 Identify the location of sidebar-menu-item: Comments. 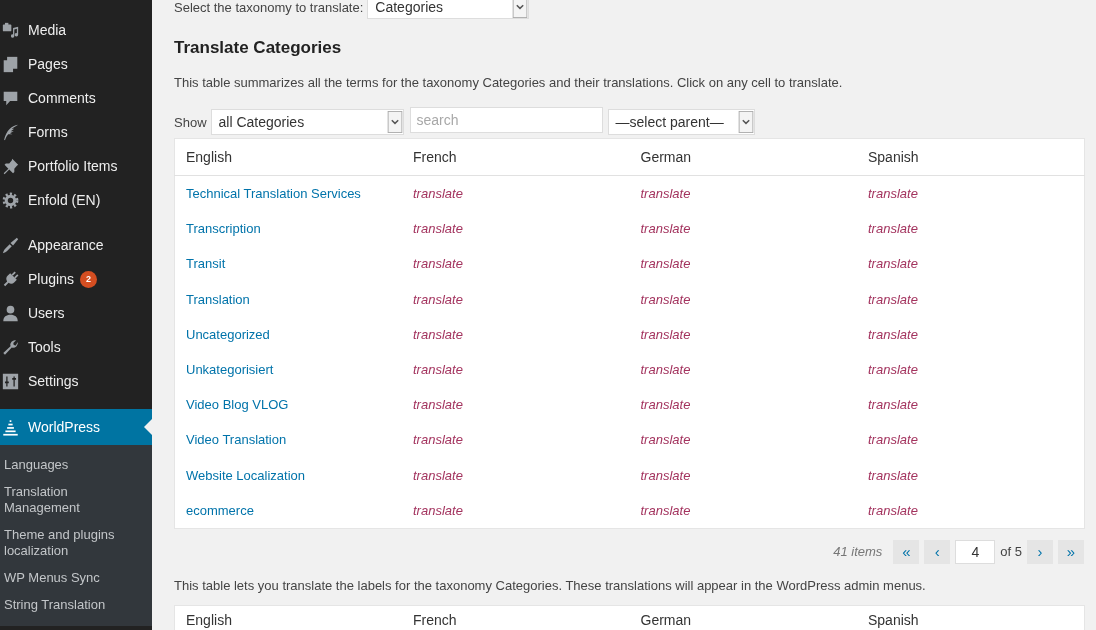
(76, 98).